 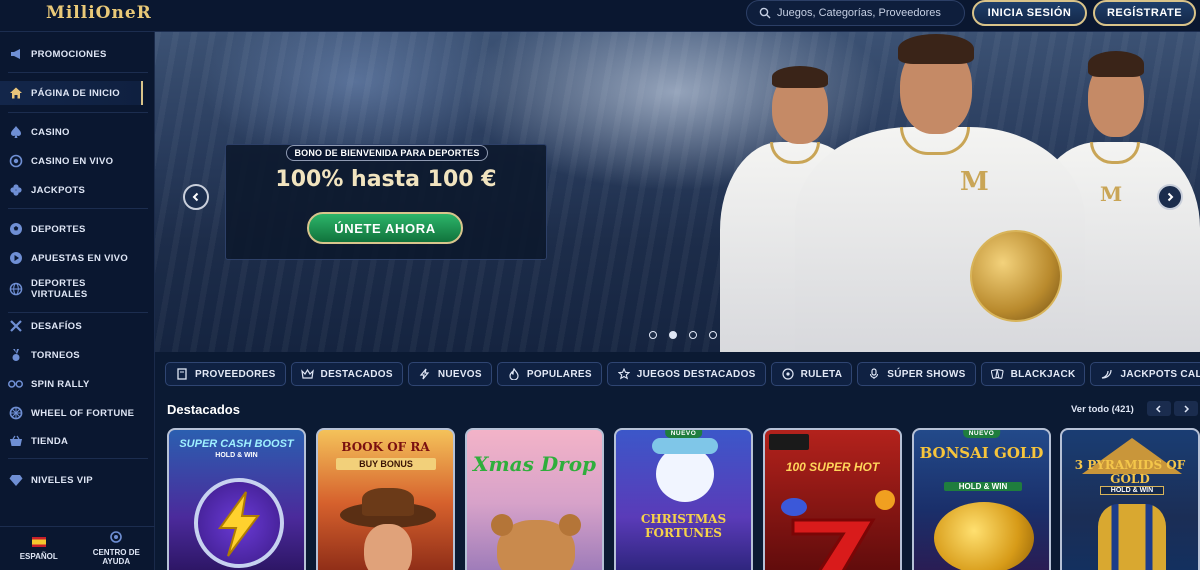 I want to click on game-tile: 100 SUPER HOT, so click(x=832, y=499).